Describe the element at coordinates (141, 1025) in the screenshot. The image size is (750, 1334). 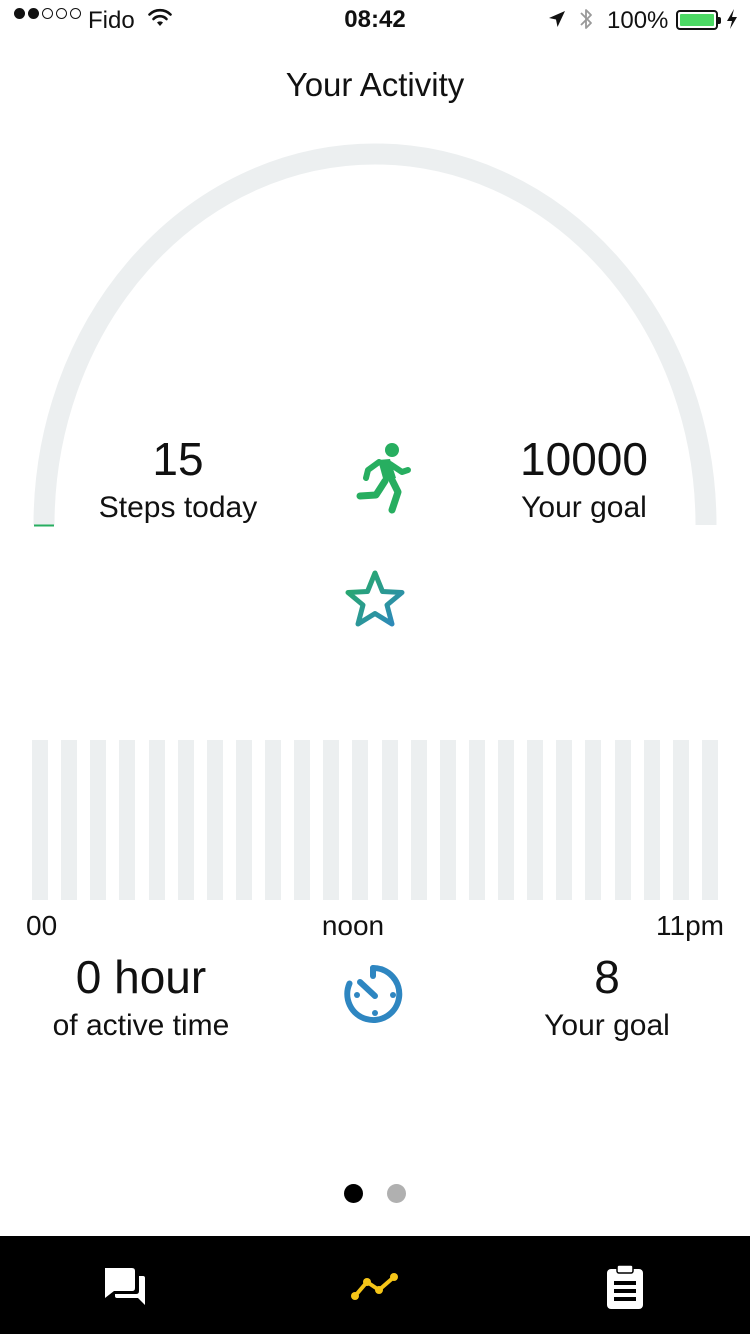
I see `active-time-label: of active time` at that location.